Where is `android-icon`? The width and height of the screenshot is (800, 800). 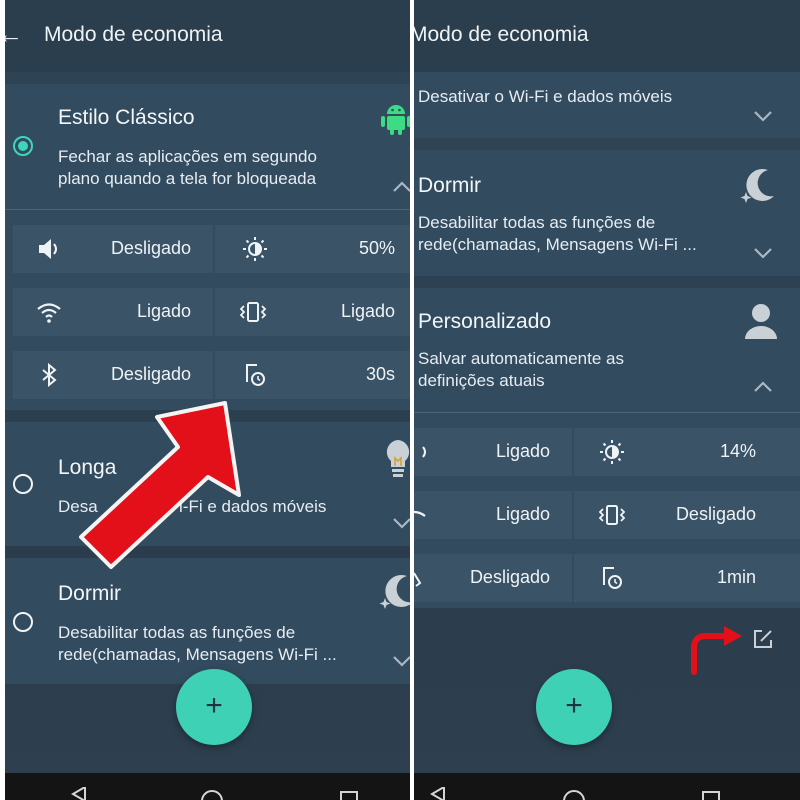
android-icon is located at coordinates (395, 120).